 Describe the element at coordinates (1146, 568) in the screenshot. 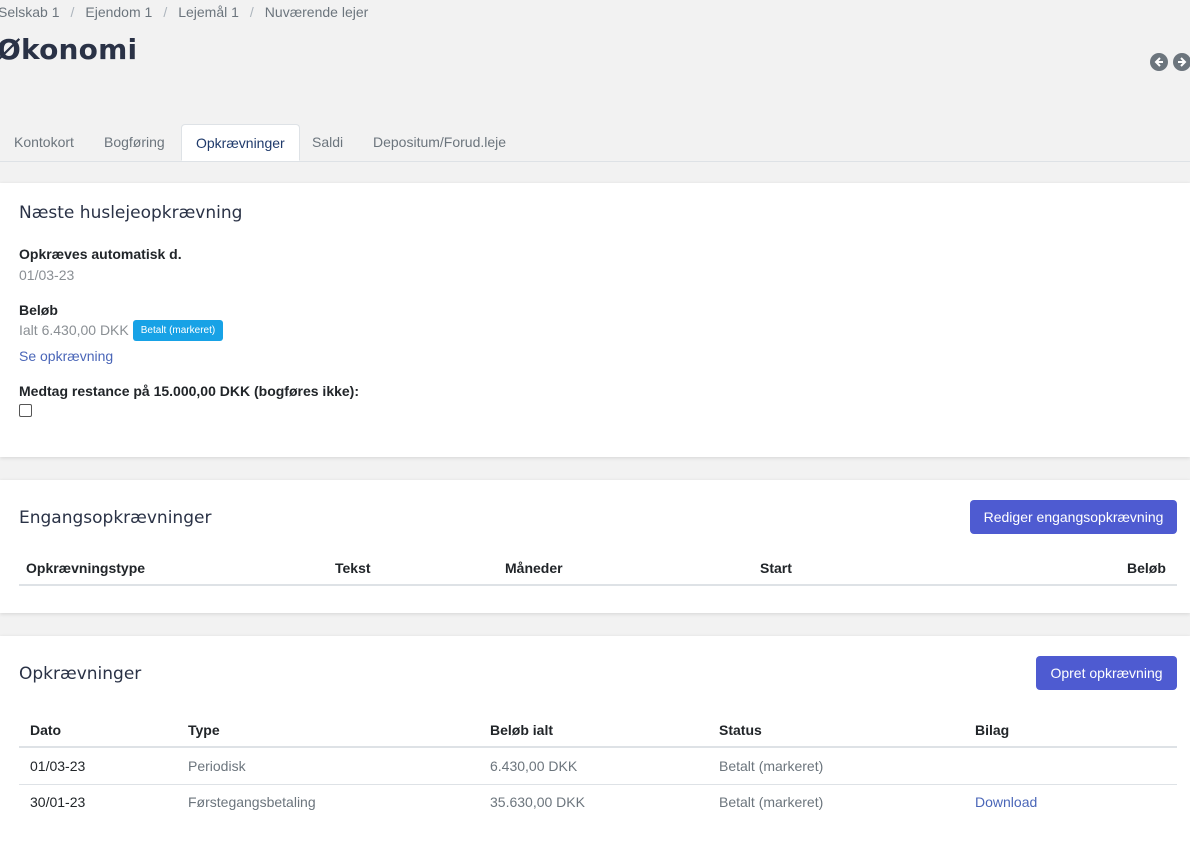

I see `column-header-amount: Beløb` at that location.